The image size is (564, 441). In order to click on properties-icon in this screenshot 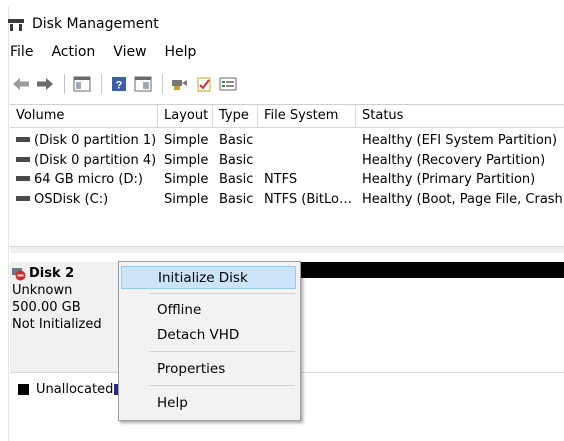, I will do `click(143, 84)`.